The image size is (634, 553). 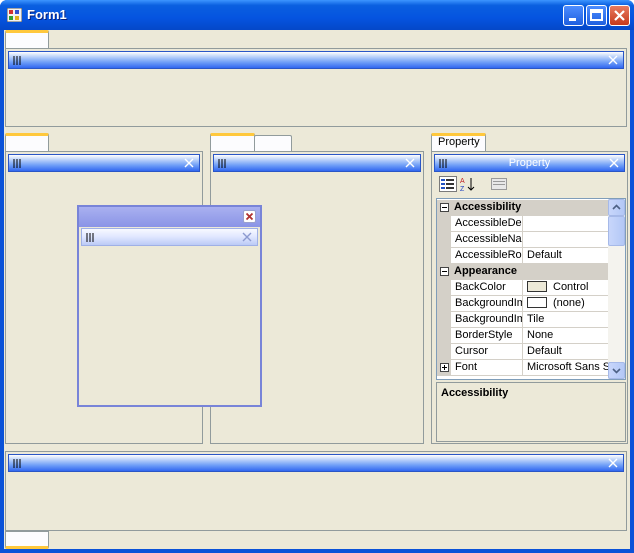 I want to click on floating-panel-caption, so click(x=169, y=237).